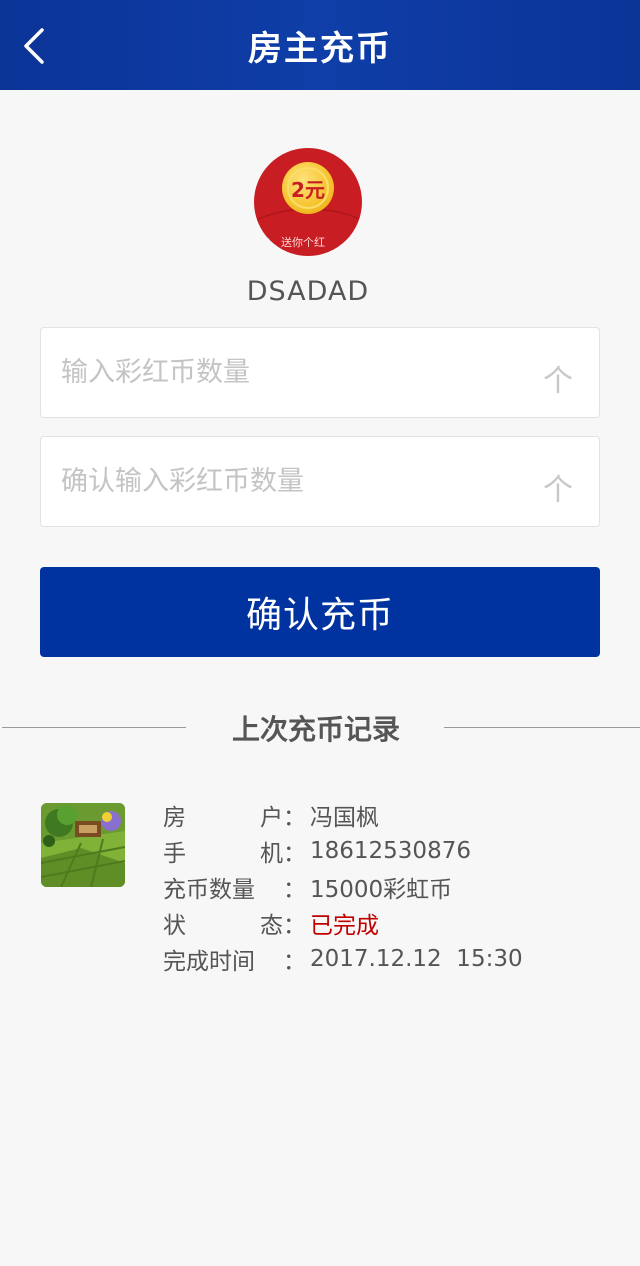 This screenshot has height=1266, width=640. I want to click on amount-value: 15000彩虹币, so click(381, 890).